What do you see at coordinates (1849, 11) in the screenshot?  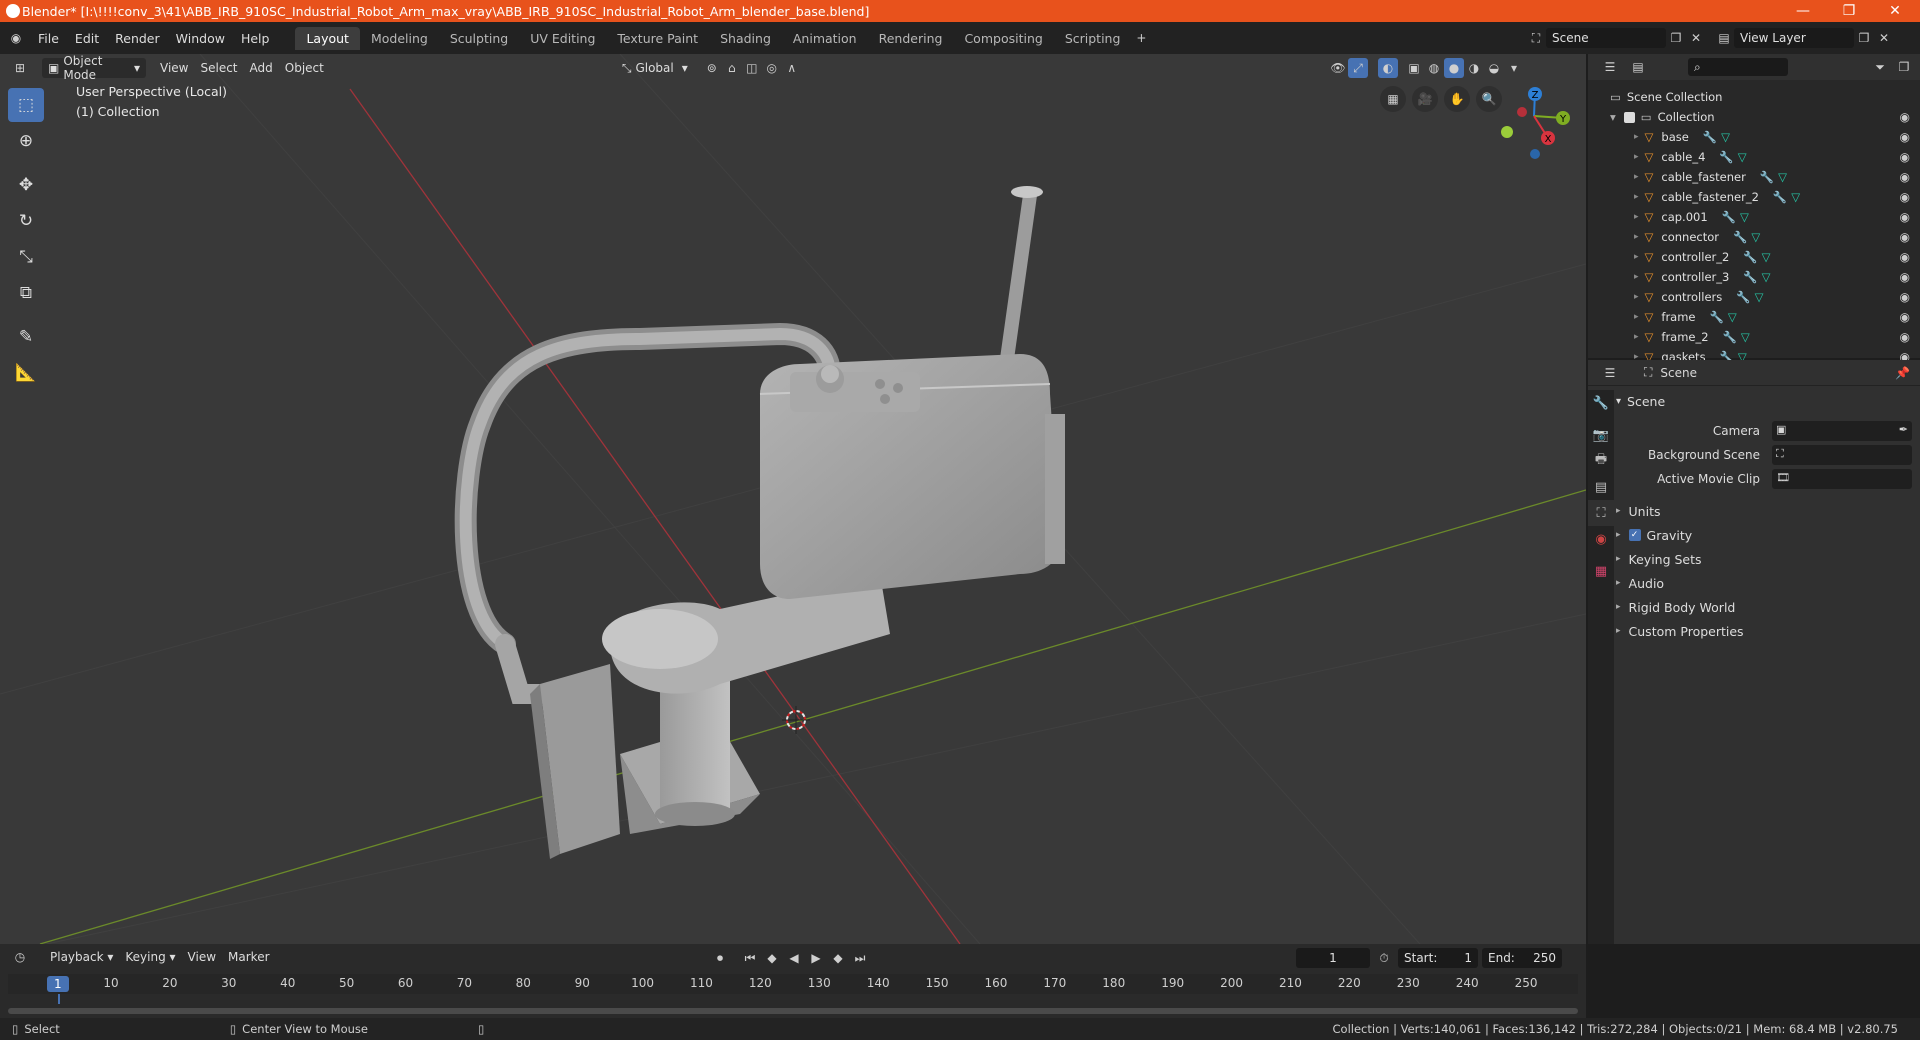 I see `maximize-button: ❐` at bounding box center [1849, 11].